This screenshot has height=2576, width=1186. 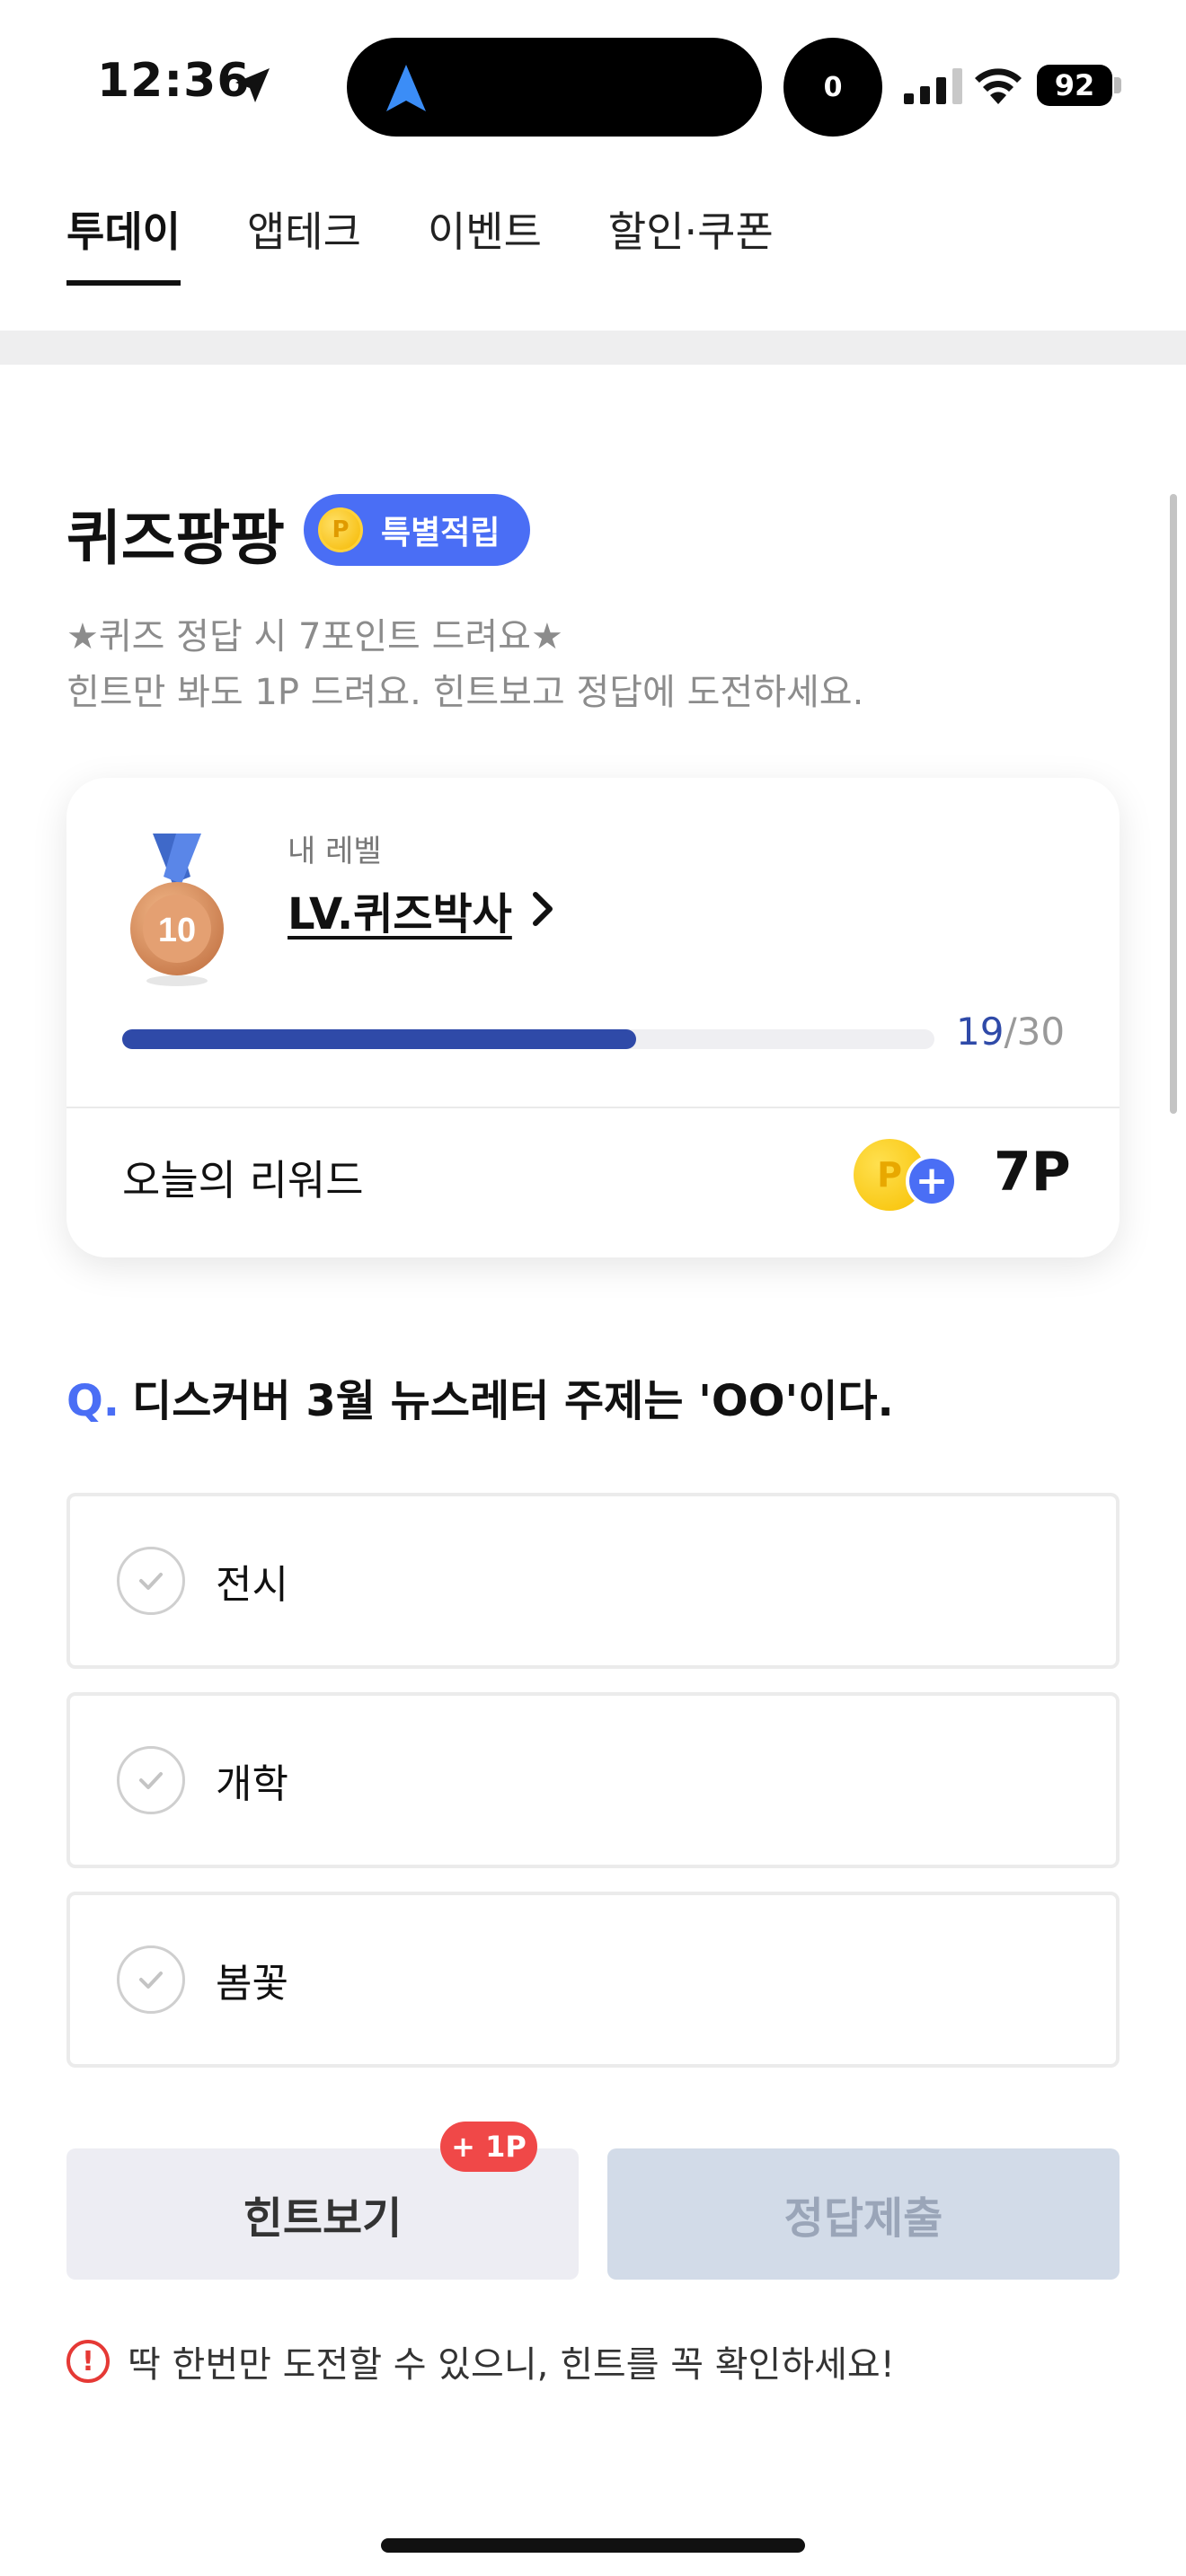 I want to click on today-reward-label: 오늘의 리워드, so click(x=243, y=1180).